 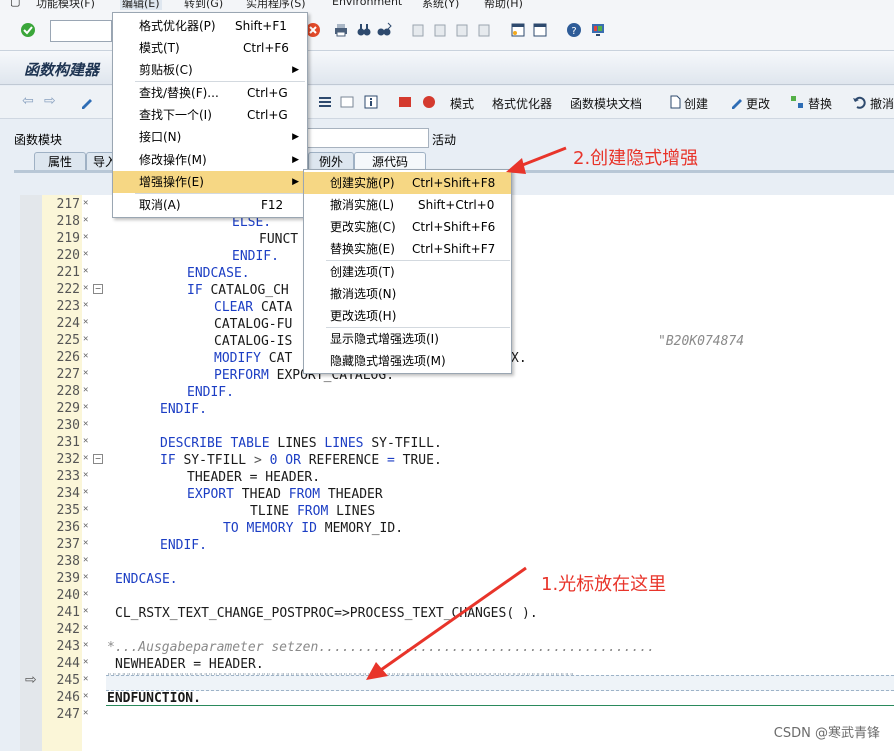 What do you see at coordinates (636, 158) in the screenshot?
I see `annotation-step2: 2.创建隐式增强` at bounding box center [636, 158].